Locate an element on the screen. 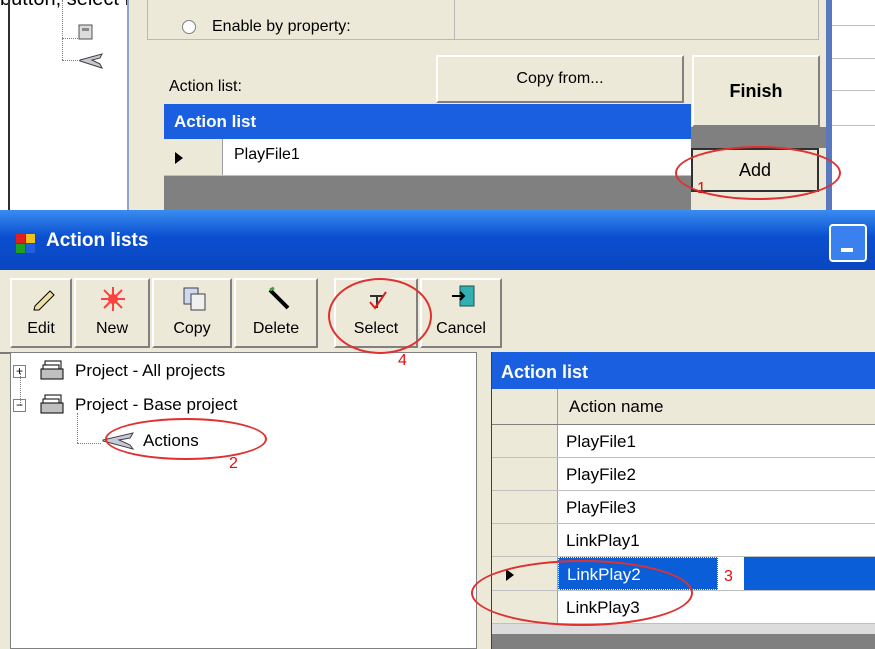 The width and height of the screenshot is (875, 649). grid-header: Action list is located at coordinates (683, 370).